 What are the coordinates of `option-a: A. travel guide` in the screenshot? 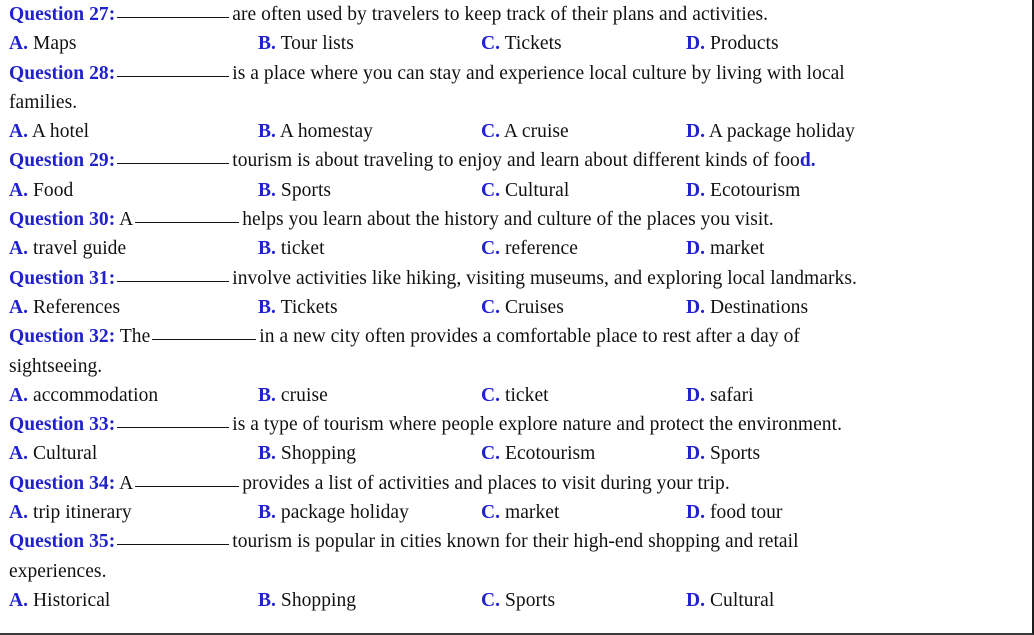 It's located at (67, 248).